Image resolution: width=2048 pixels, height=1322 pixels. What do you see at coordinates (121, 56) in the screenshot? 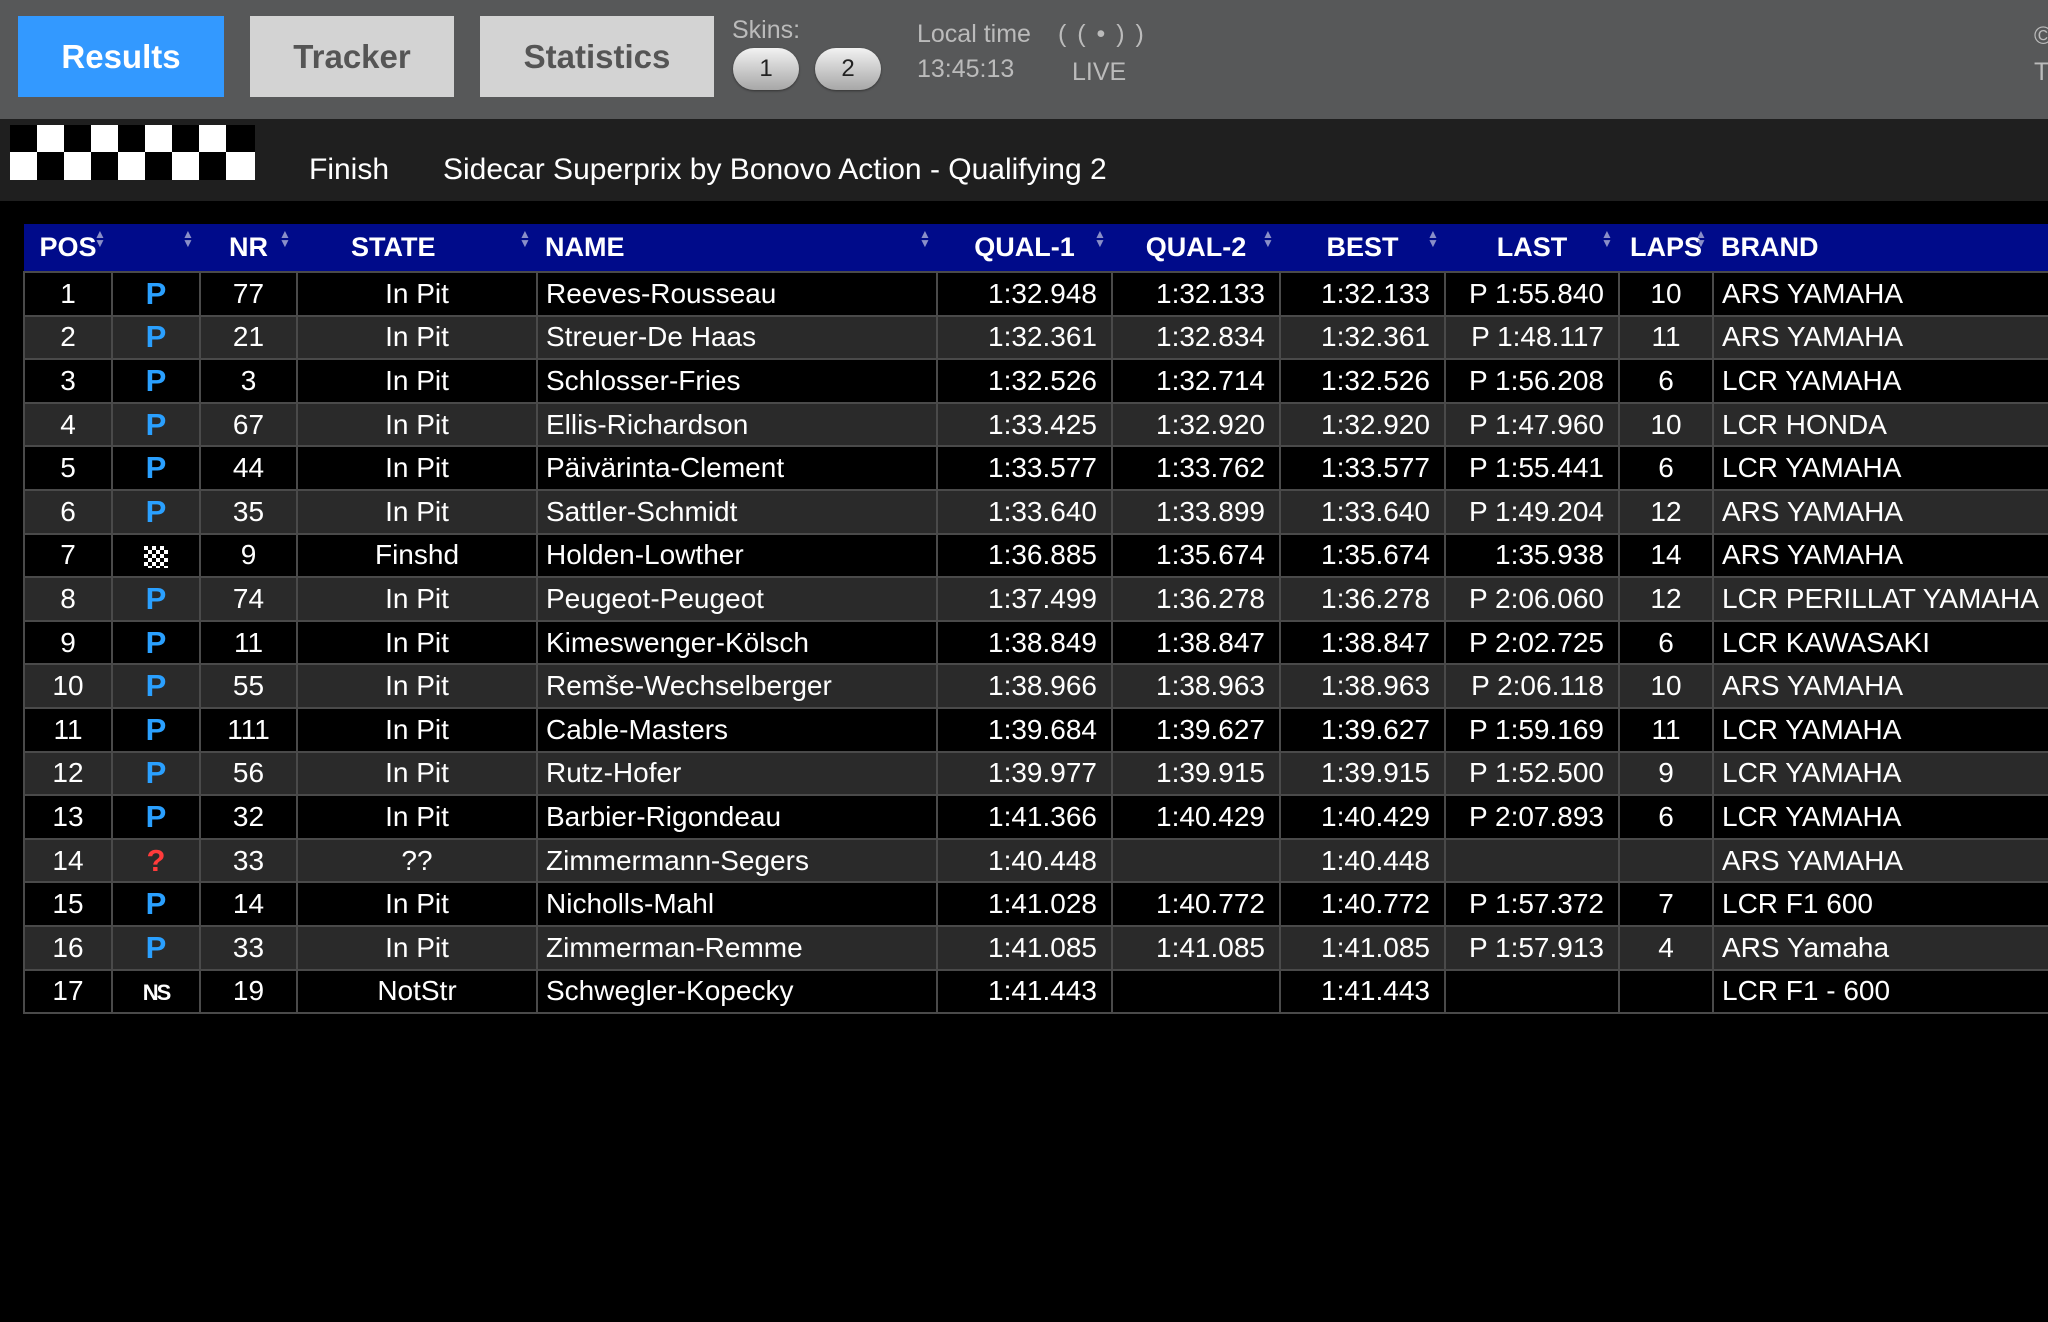
I see `tab-results: Results` at bounding box center [121, 56].